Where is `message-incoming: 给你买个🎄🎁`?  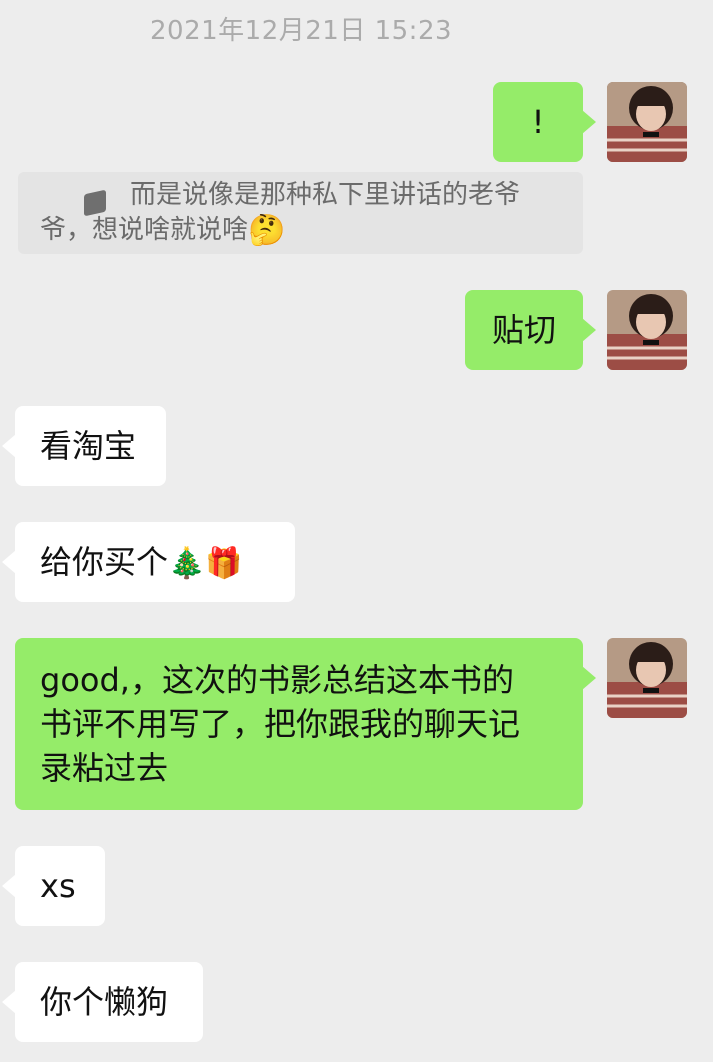
message-incoming: 给你买个🎄🎁 is located at coordinates (148, 562).